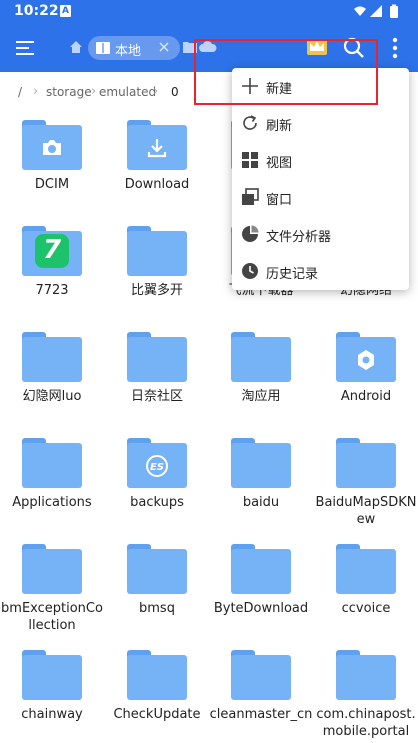 The width and height of the screenshot is (418, 743). I want to click on folder-label: ByteDownload, so click(261, 608).